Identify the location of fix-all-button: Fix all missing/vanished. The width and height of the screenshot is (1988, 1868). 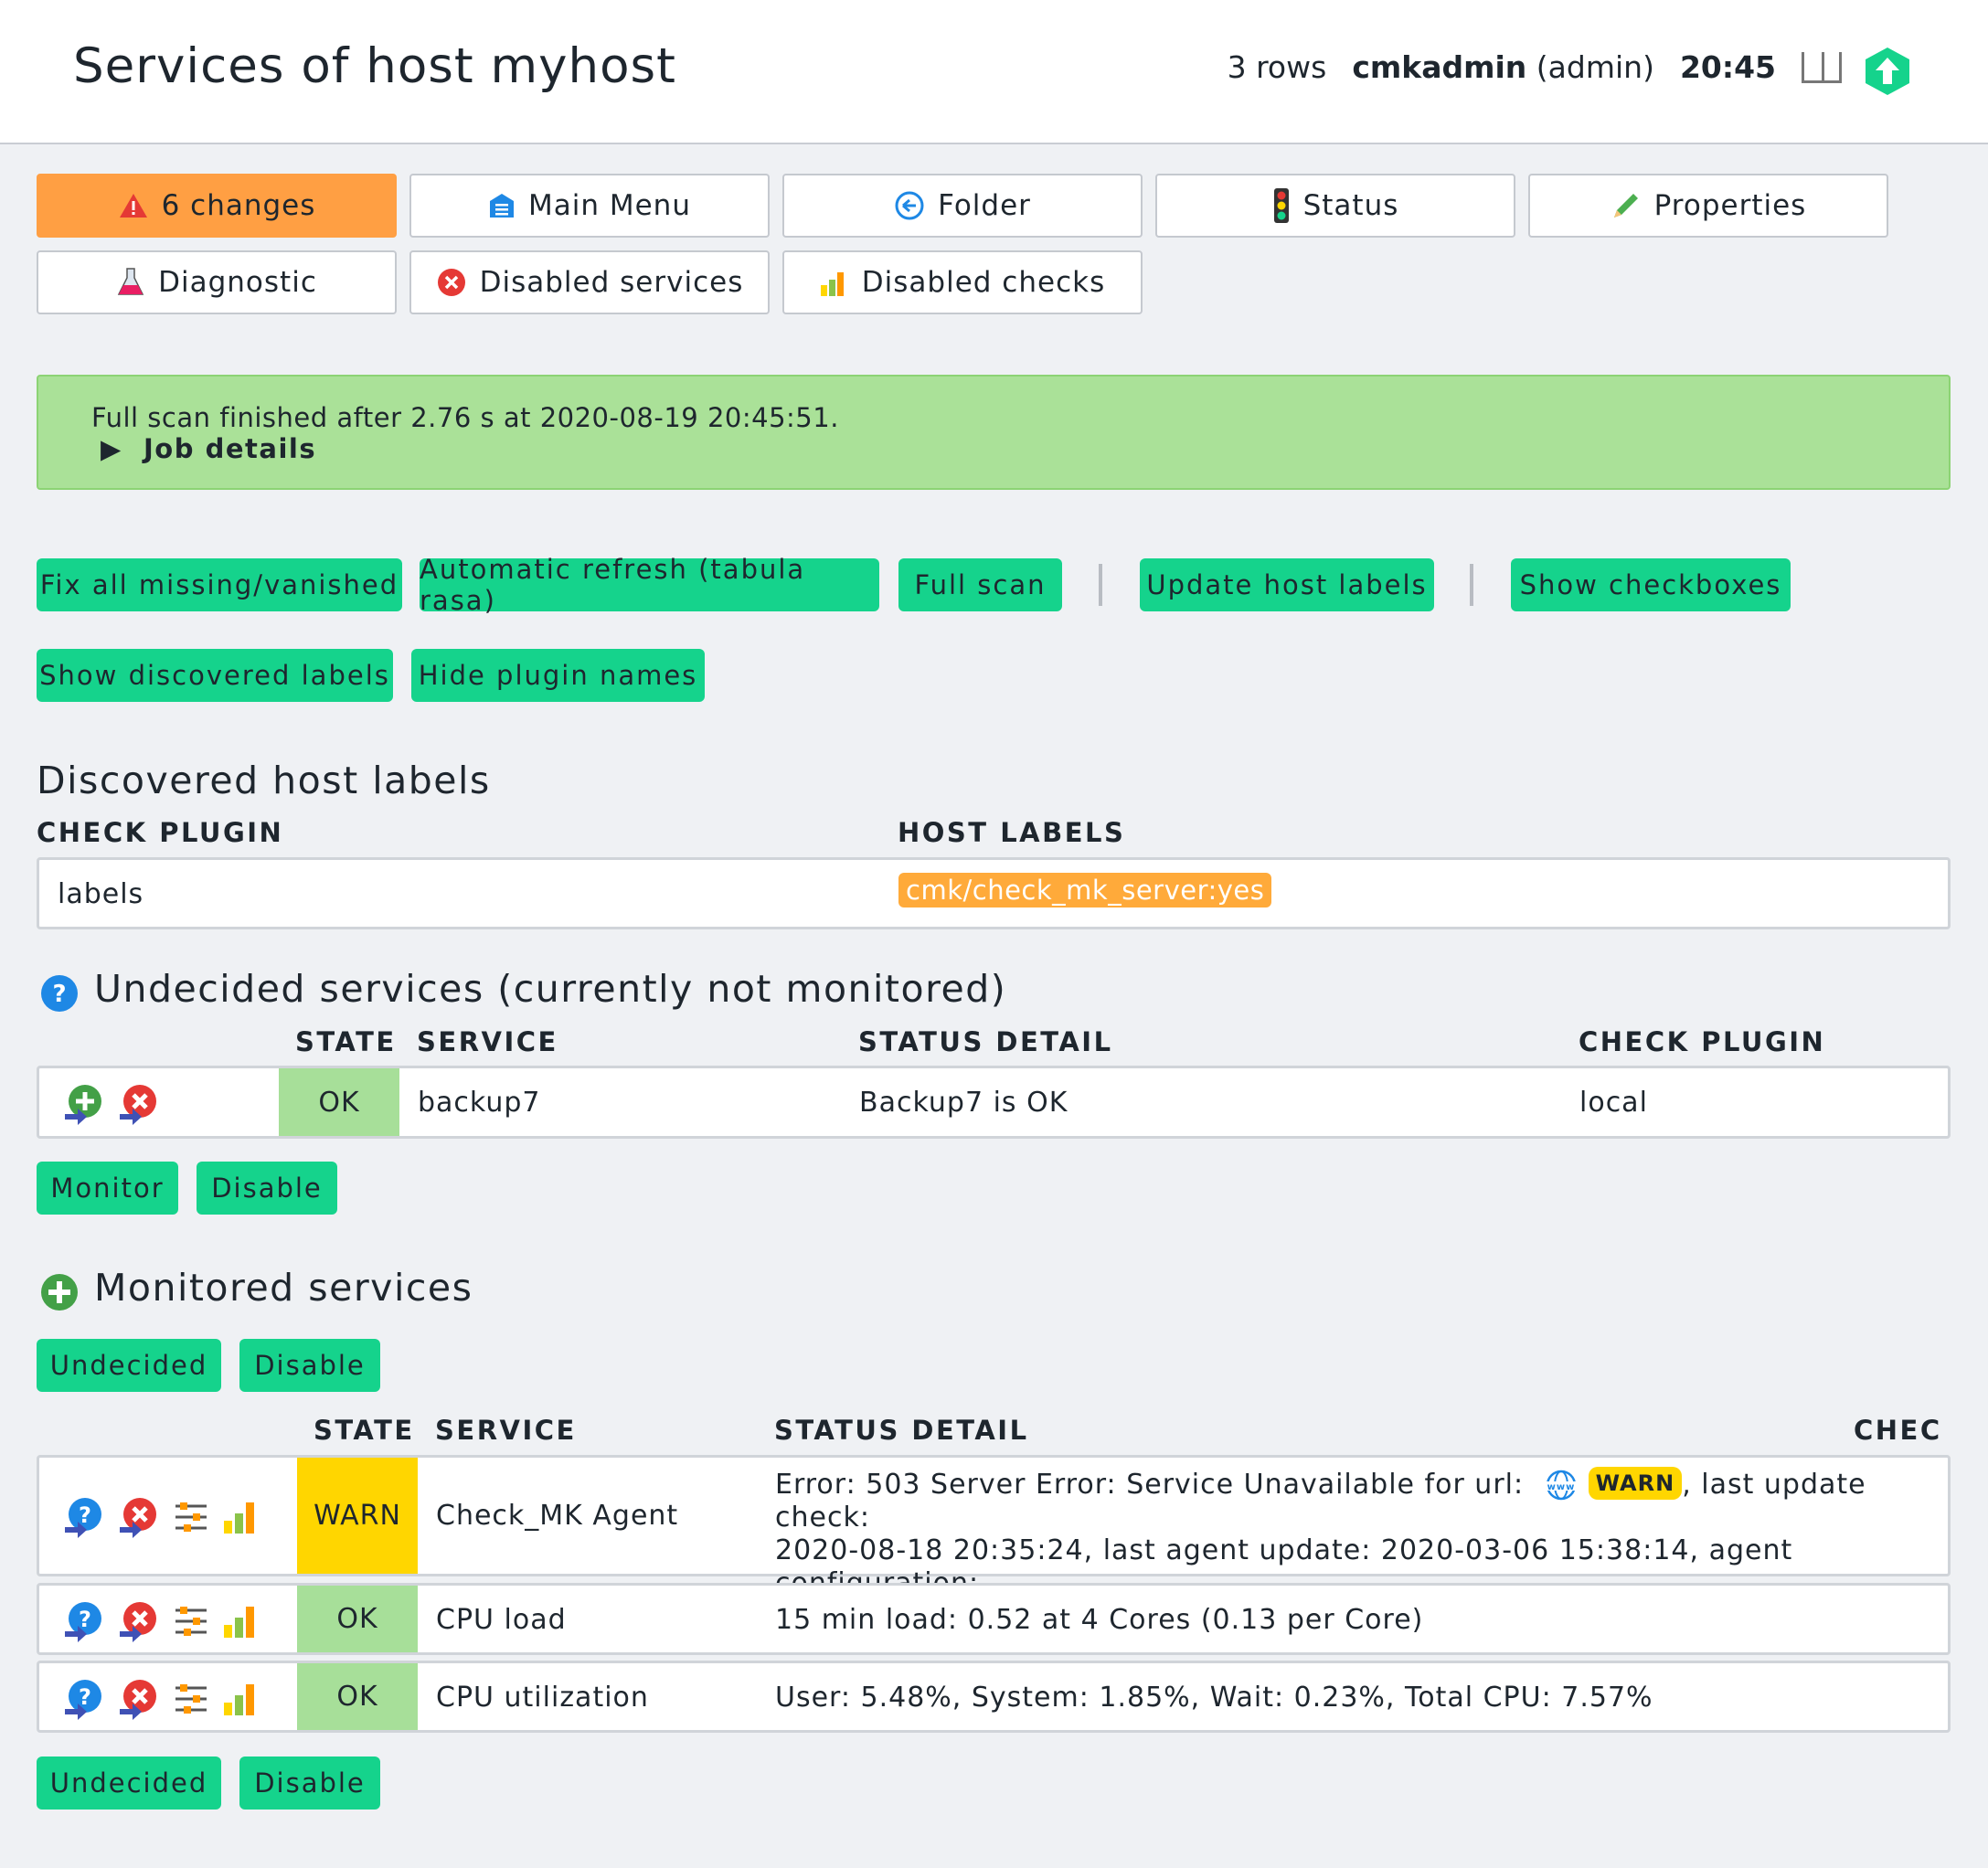
(219, 585).